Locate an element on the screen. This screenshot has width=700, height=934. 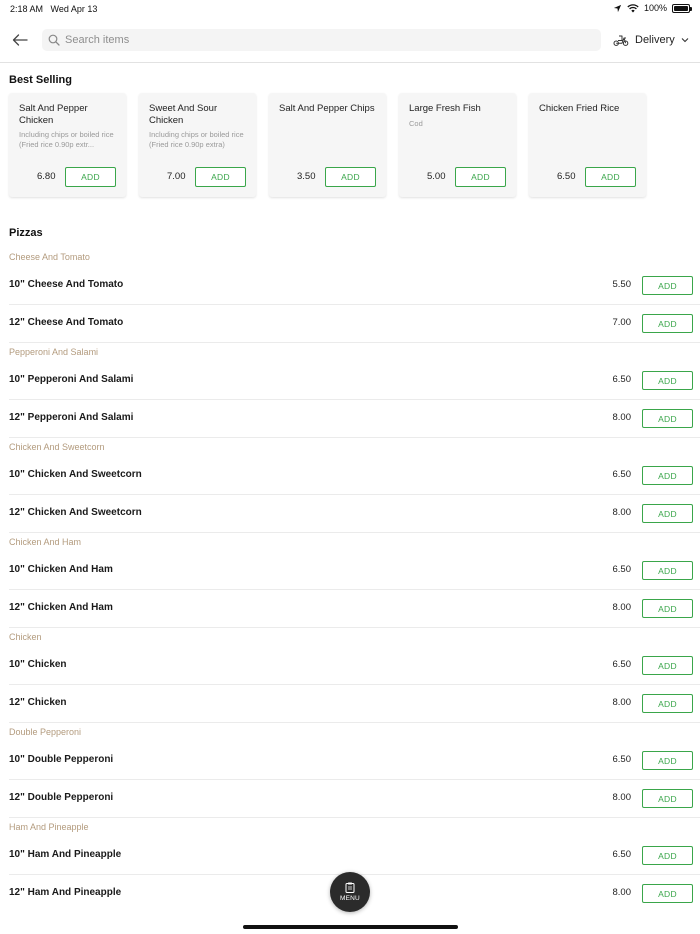
search-input is located at coordinates (315, 40).